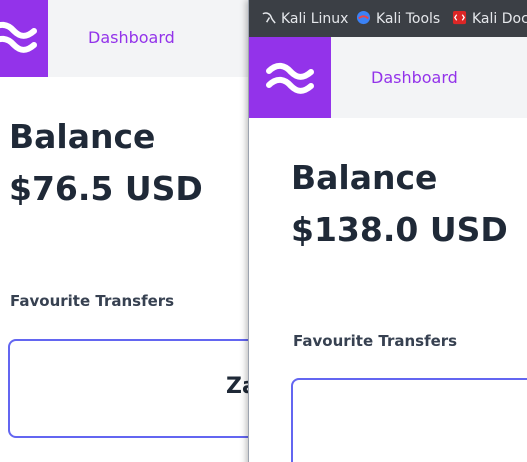  What do you see at coordinates (363, 17) in the screenshot?
I see `kali-tools-icon` at bounding box center [363, 17].